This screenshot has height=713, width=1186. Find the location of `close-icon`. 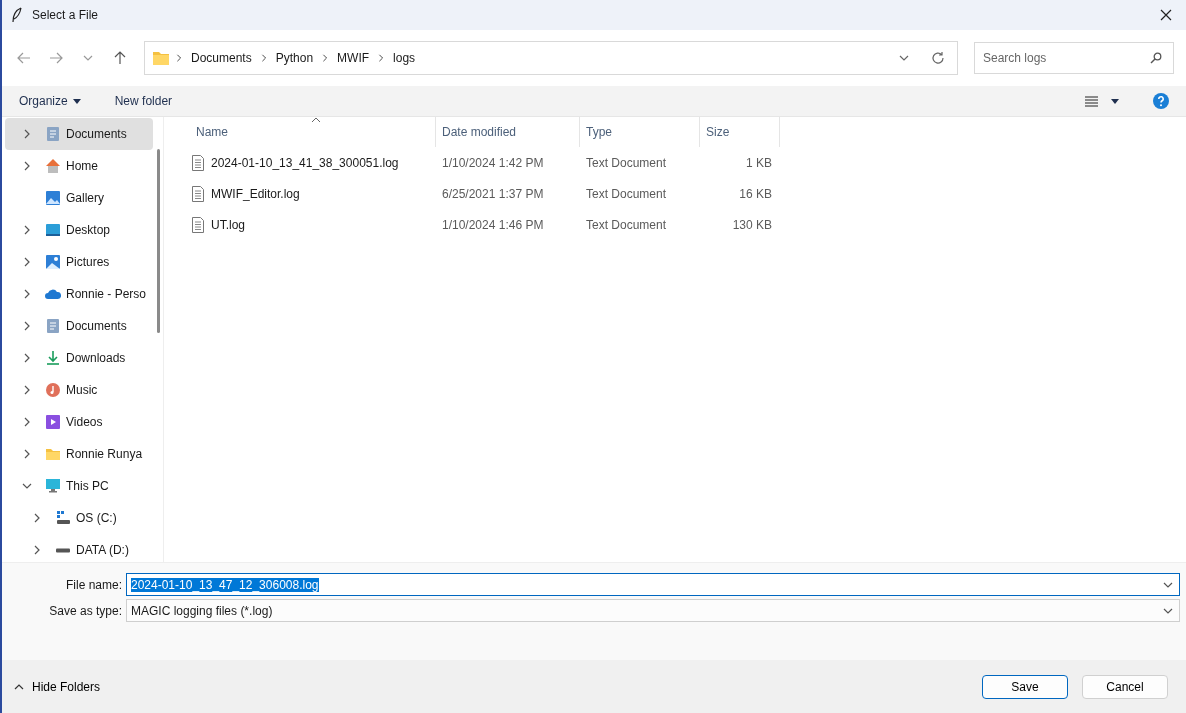

close-icon is located at coordinates (1166, 15).